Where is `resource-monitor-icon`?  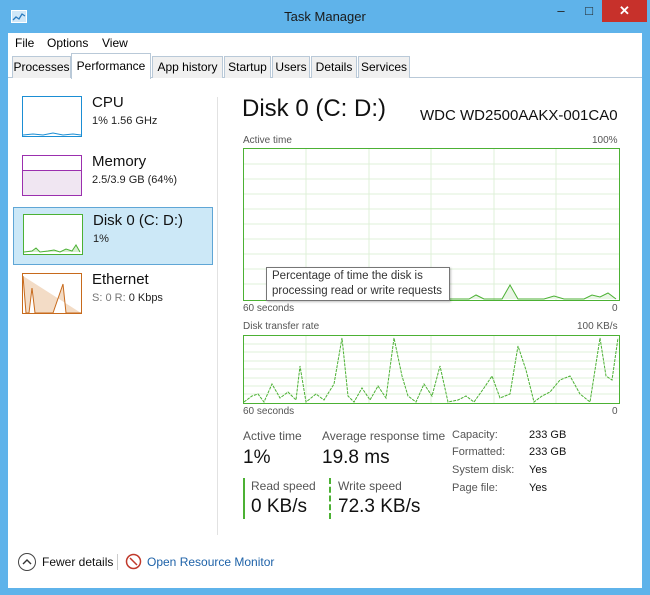
resource-monitor-icon is located at coordinates (133, 561).